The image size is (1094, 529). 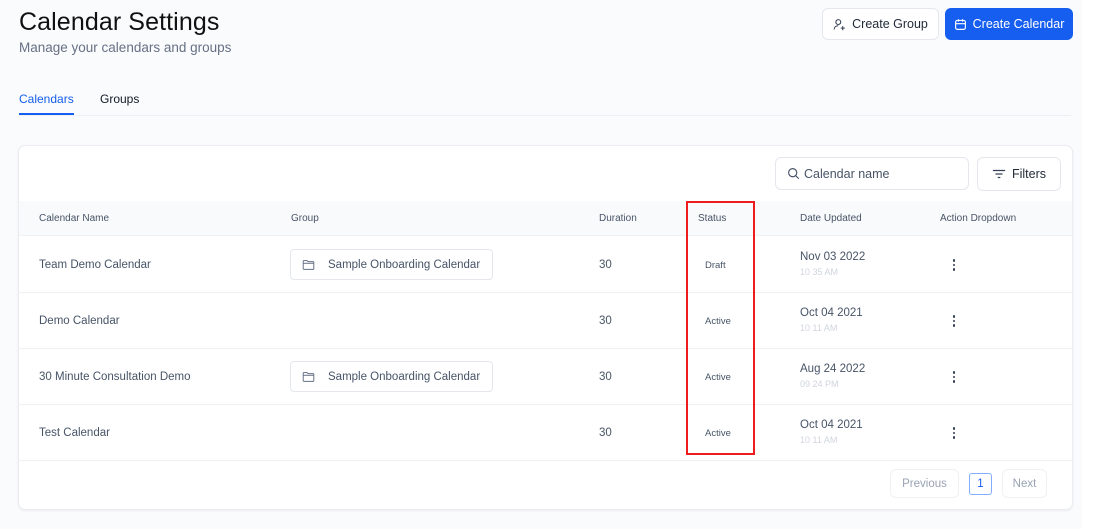 I want to click on calendar-name: 30 Minute Consultation Demo, so click(x=115, y=377).